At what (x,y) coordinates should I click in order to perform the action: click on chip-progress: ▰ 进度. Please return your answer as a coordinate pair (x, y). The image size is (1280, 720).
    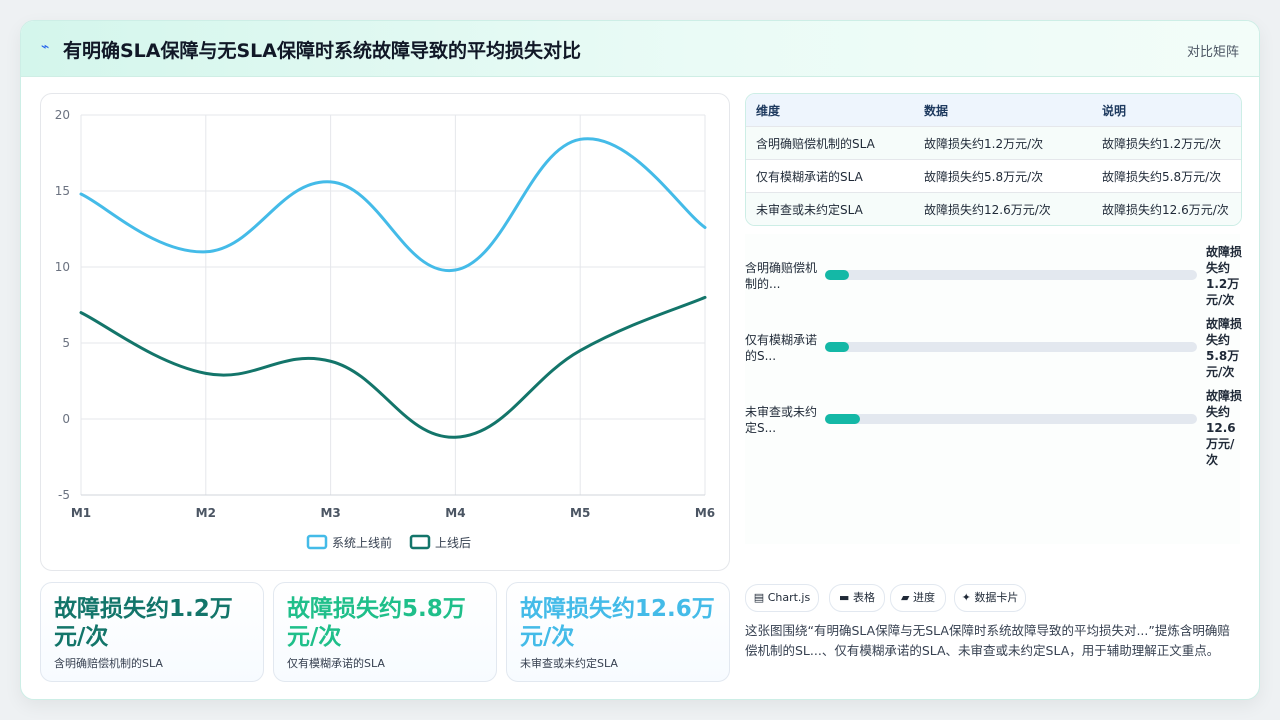
    Looking at the image, I should click on (918, 598).